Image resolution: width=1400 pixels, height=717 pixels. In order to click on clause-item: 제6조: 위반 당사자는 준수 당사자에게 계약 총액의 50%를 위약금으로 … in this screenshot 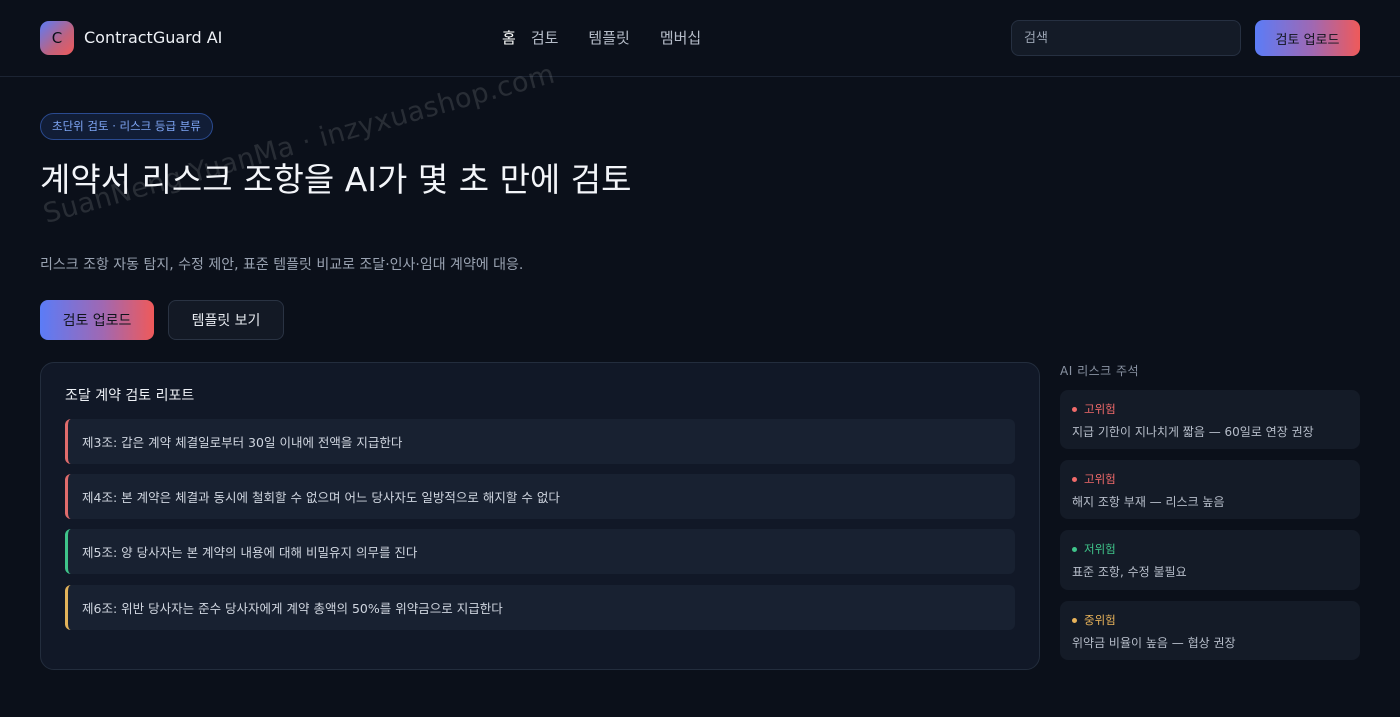, I will do `click(540, 607)`.